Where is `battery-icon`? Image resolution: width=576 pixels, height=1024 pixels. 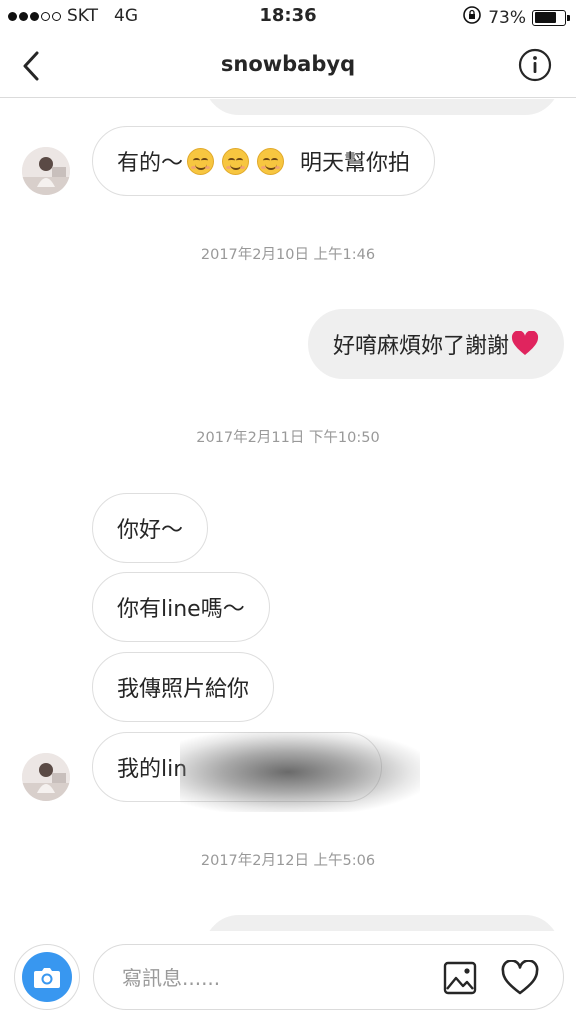
battery-icon is located at coordinates (551, 17).